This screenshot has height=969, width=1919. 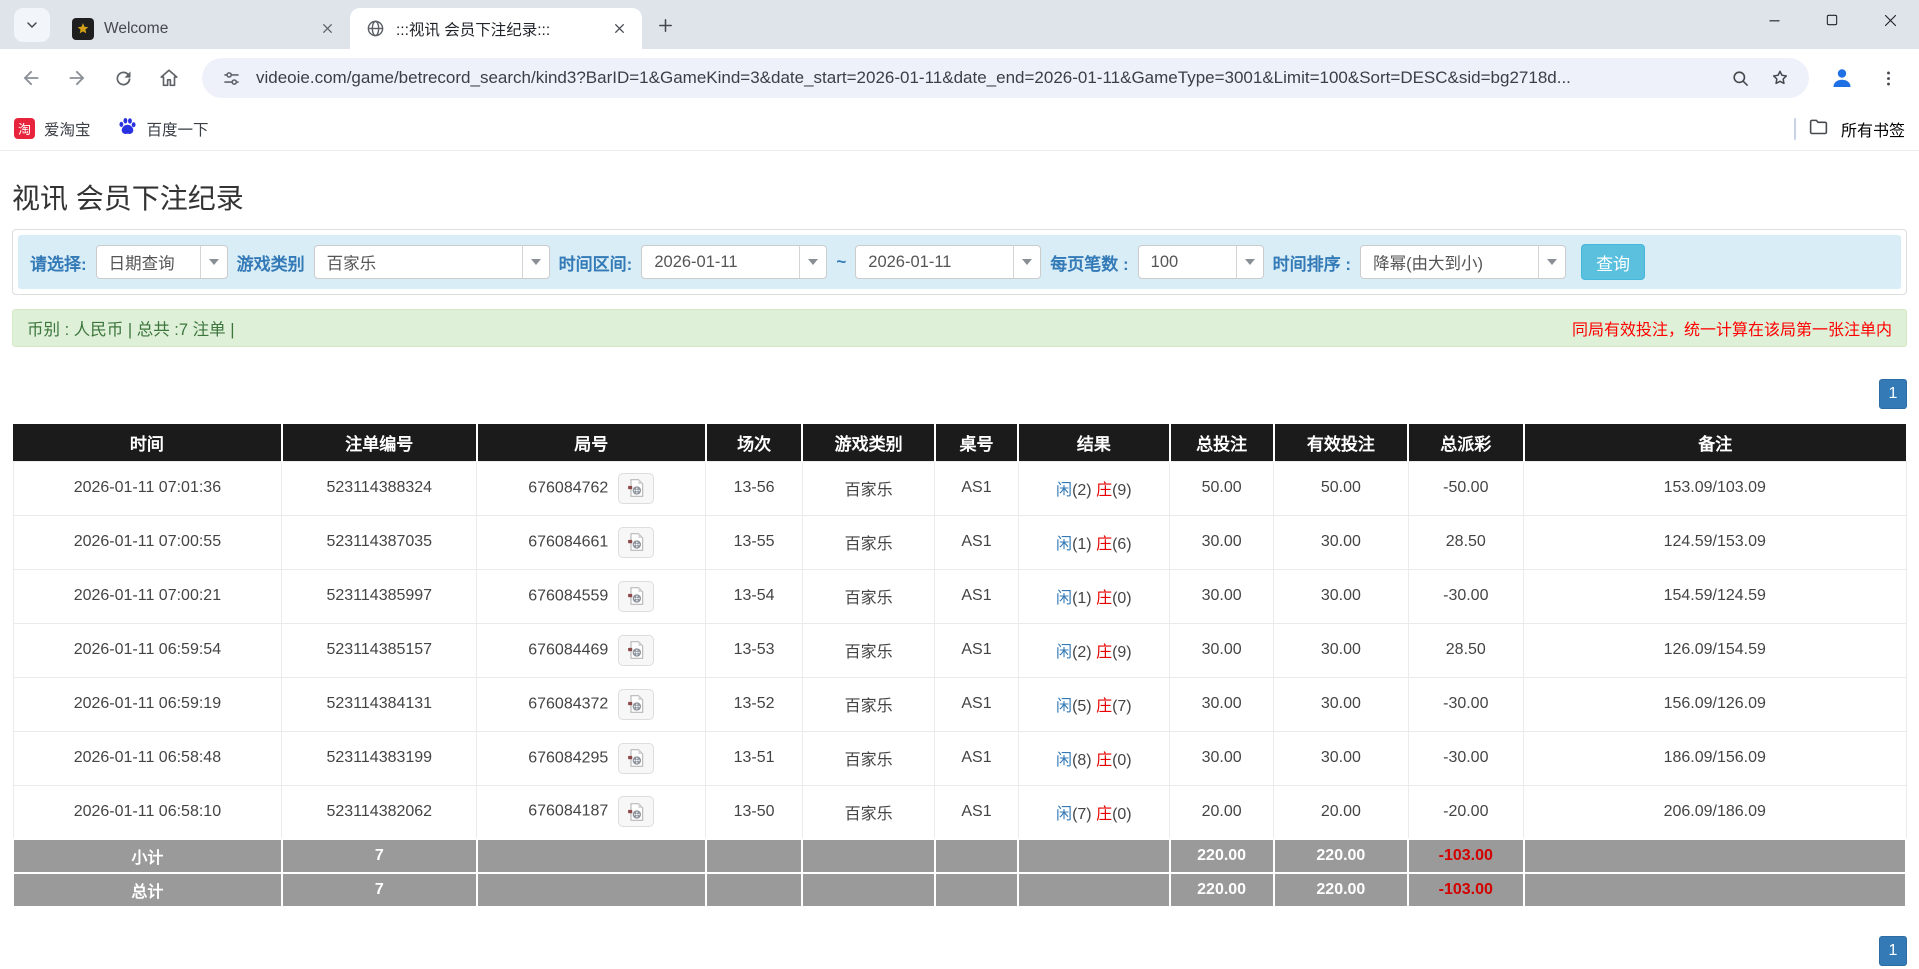 What do you see at coordinates (1774, 20) in the screenshot?
I see `minimize-button` at bounding box center [1774, 20].